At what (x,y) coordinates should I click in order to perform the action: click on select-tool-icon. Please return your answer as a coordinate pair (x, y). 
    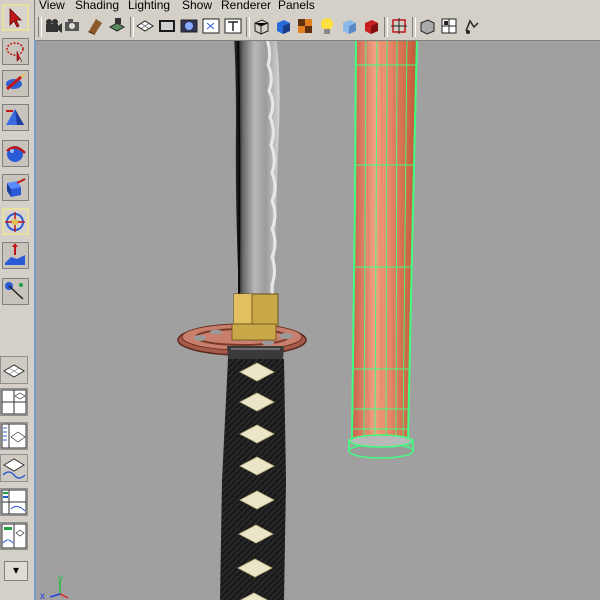
    Looking at the image, I should click on (15, 17).